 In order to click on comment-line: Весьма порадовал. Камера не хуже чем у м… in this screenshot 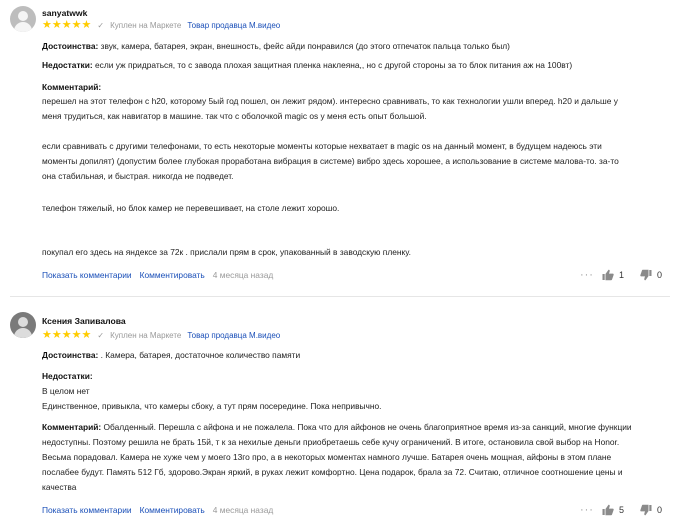, I will do `click(327, 457)`.